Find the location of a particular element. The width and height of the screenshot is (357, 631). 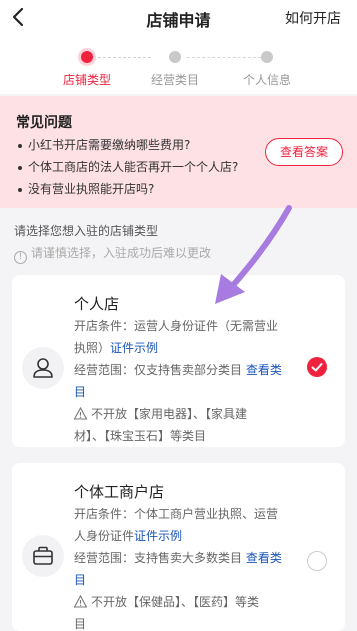

briefcase-icon-bg is located at coordinates (43, 556).